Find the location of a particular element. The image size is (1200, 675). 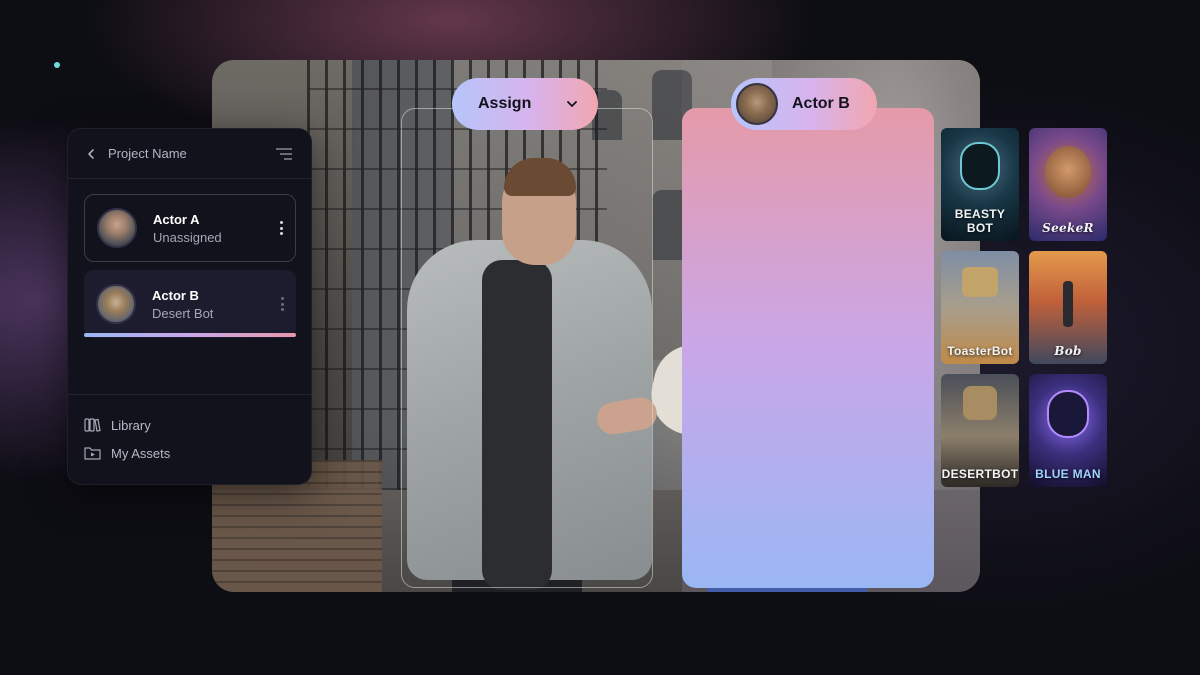

character-card: BEASTY BOT is located at coordinates (980, 184).